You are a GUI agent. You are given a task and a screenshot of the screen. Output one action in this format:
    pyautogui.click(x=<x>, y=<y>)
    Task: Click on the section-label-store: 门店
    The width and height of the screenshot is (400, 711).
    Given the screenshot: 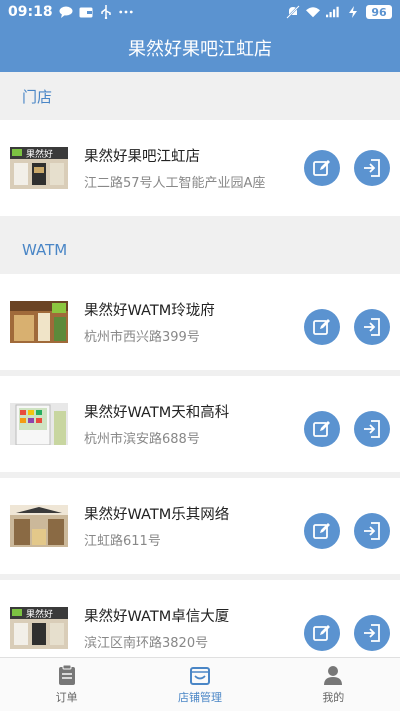 What is the action you would take?
    pyautogui.click(x=37, y=96)
    